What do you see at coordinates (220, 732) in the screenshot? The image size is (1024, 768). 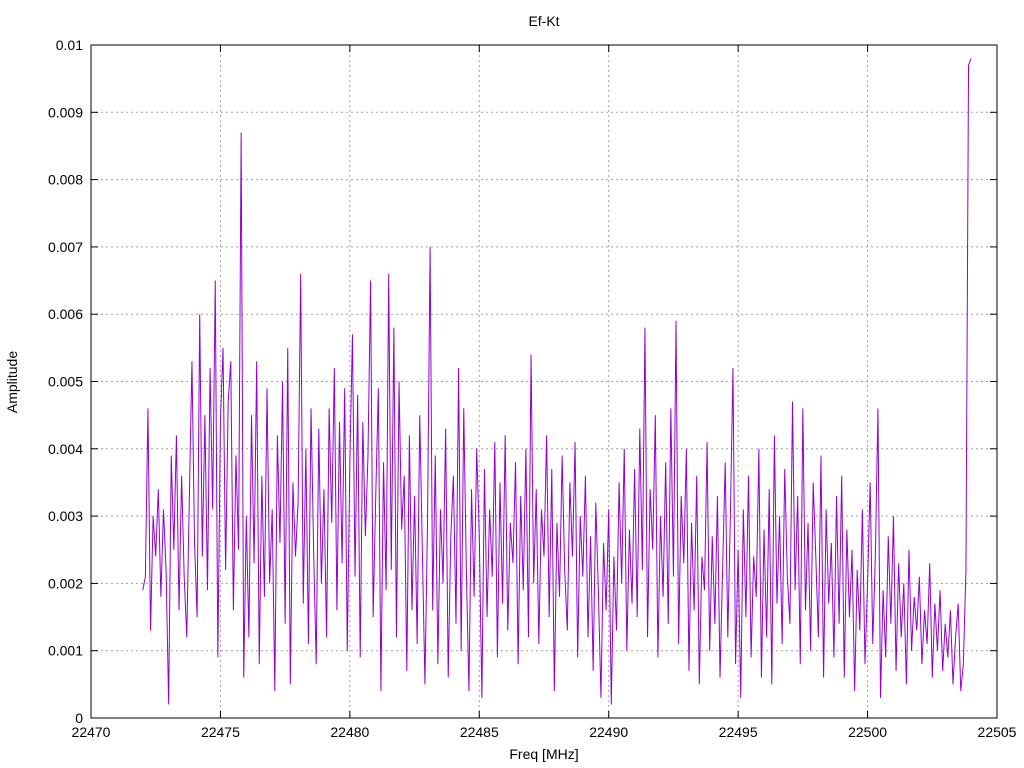 I see `x-tick-label: 22475` at bounding box center [220, 732].